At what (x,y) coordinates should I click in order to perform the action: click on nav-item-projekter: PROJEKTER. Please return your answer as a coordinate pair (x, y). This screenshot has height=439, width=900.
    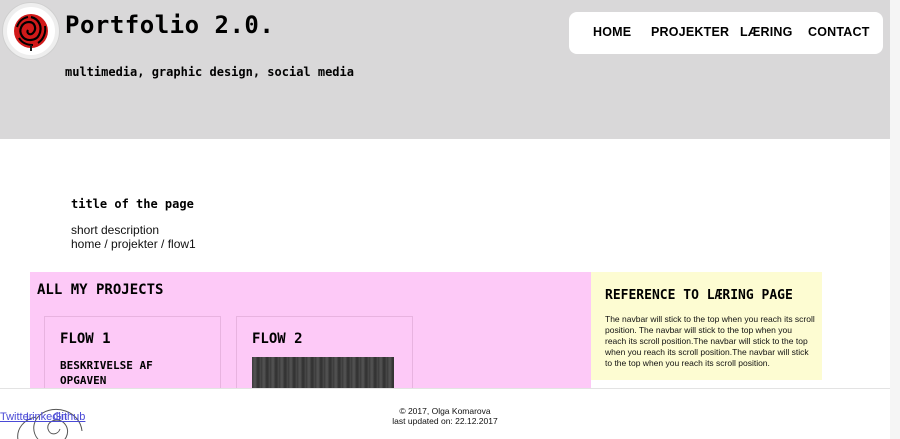
    Looking at the image, I should click on (690, 32).